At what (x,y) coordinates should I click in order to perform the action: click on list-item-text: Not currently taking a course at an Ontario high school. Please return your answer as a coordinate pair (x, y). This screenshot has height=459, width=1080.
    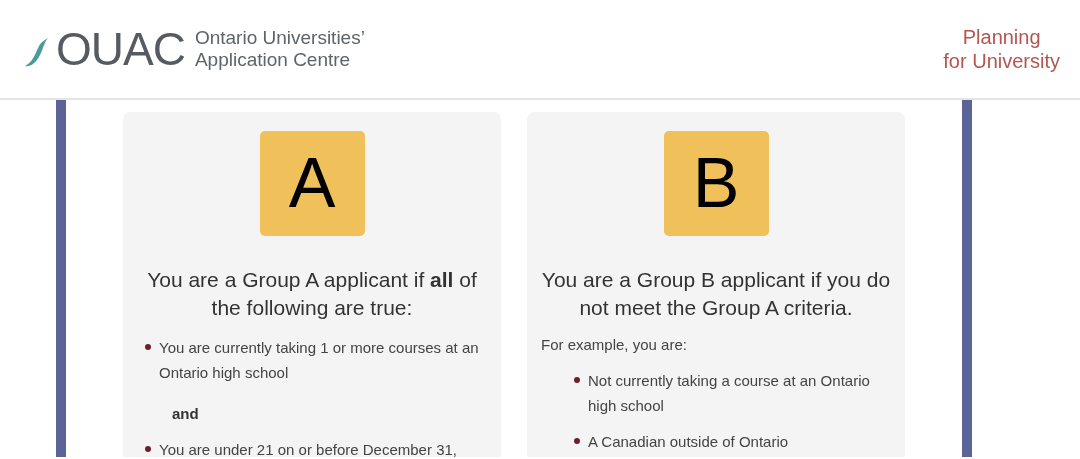
    Looking at the image, I should click on (729, 393).